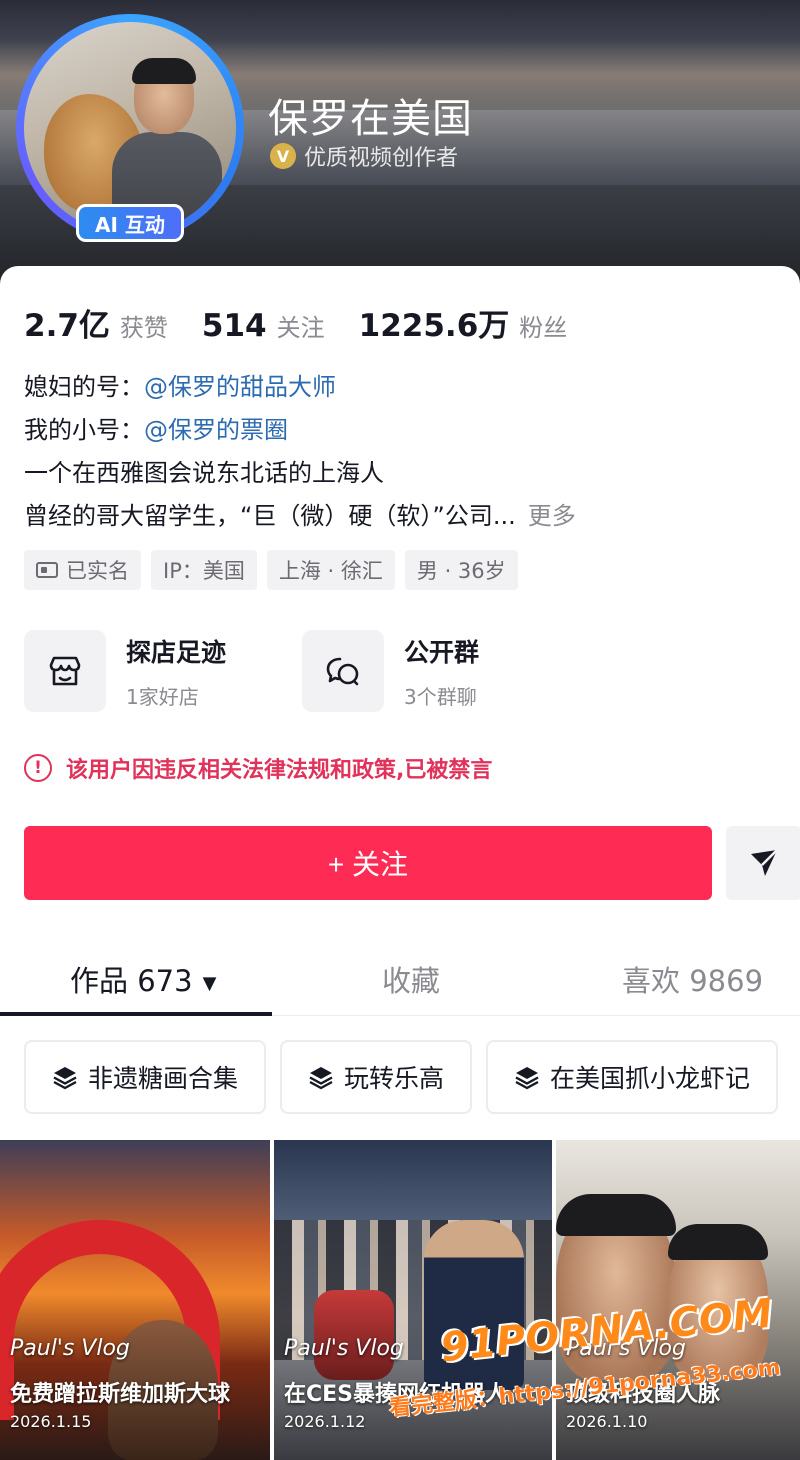 Image resolution: width=800 pixels, height=1460 pixels. What do you see at coordinates (97, 571) in the screenshot?
I see `tag-verified-label: 已实名` at bounding box center [97, 571].